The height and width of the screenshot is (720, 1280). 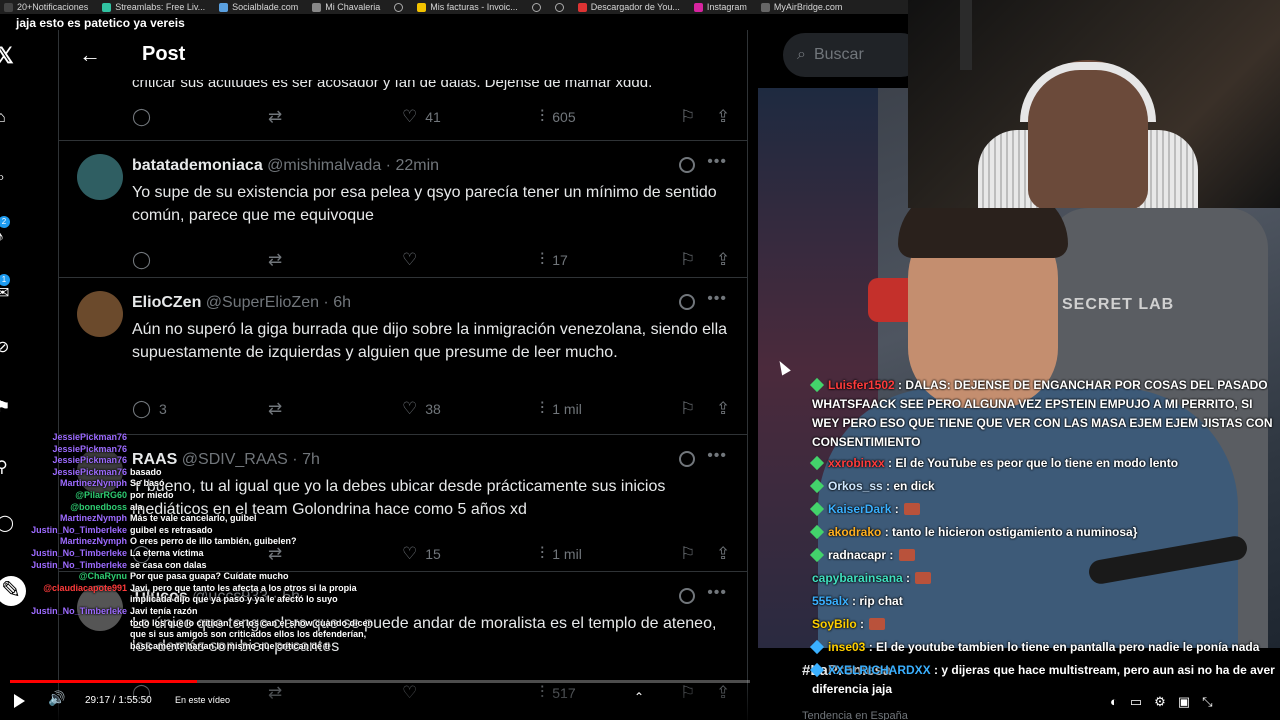 What do you see at coordinates (90, 55) in the screenshot?
I see `arrow-left-icon: ←` at bounding box center [90, 55].